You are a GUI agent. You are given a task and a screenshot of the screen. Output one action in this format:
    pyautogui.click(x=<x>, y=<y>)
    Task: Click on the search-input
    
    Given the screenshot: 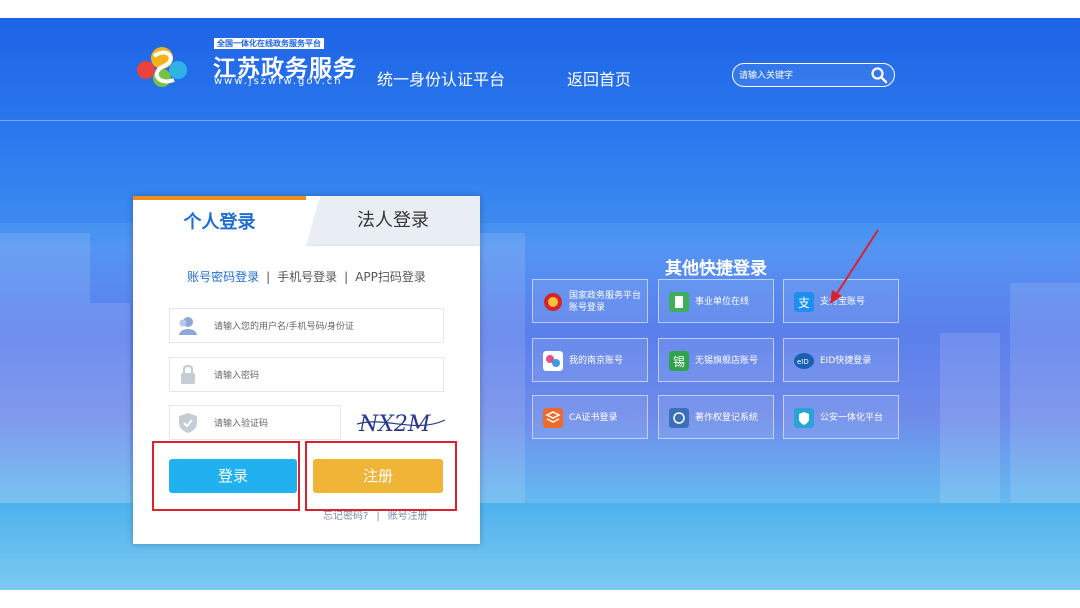 What is the action you would take?
    pyautogui.click(x=801, y=75)
    